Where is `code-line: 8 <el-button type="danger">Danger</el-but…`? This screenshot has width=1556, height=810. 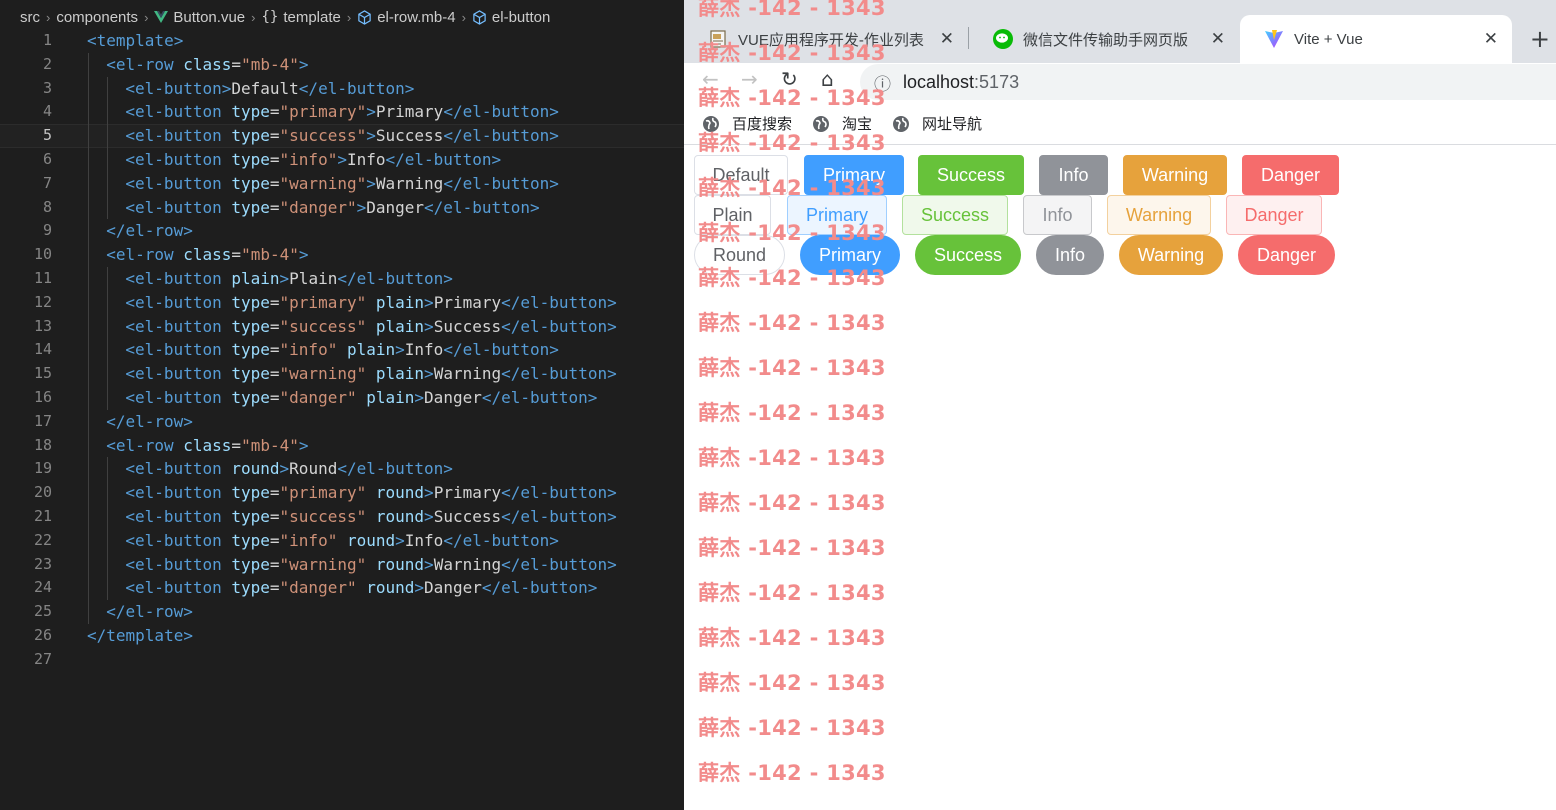
code-line: 8 <el-button type="danger">Danger</el-but… is located at coordinates (342, 207).